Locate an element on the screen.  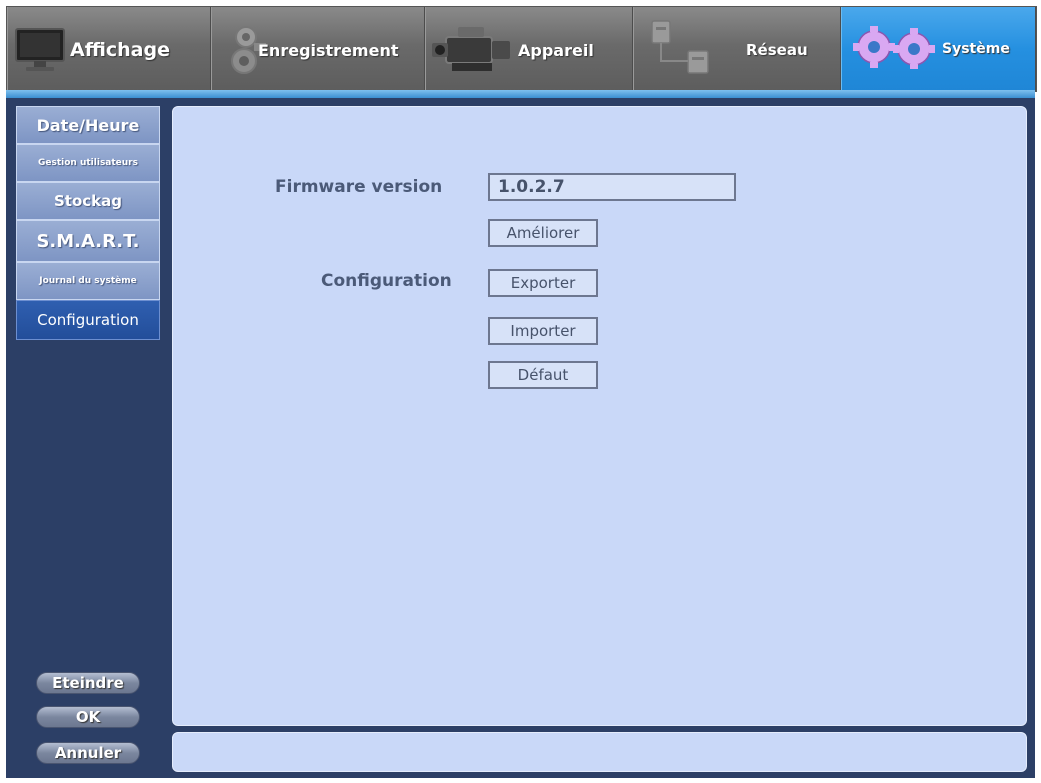
sidebar-item-label: Stockag is located at coordinates (87, 201).